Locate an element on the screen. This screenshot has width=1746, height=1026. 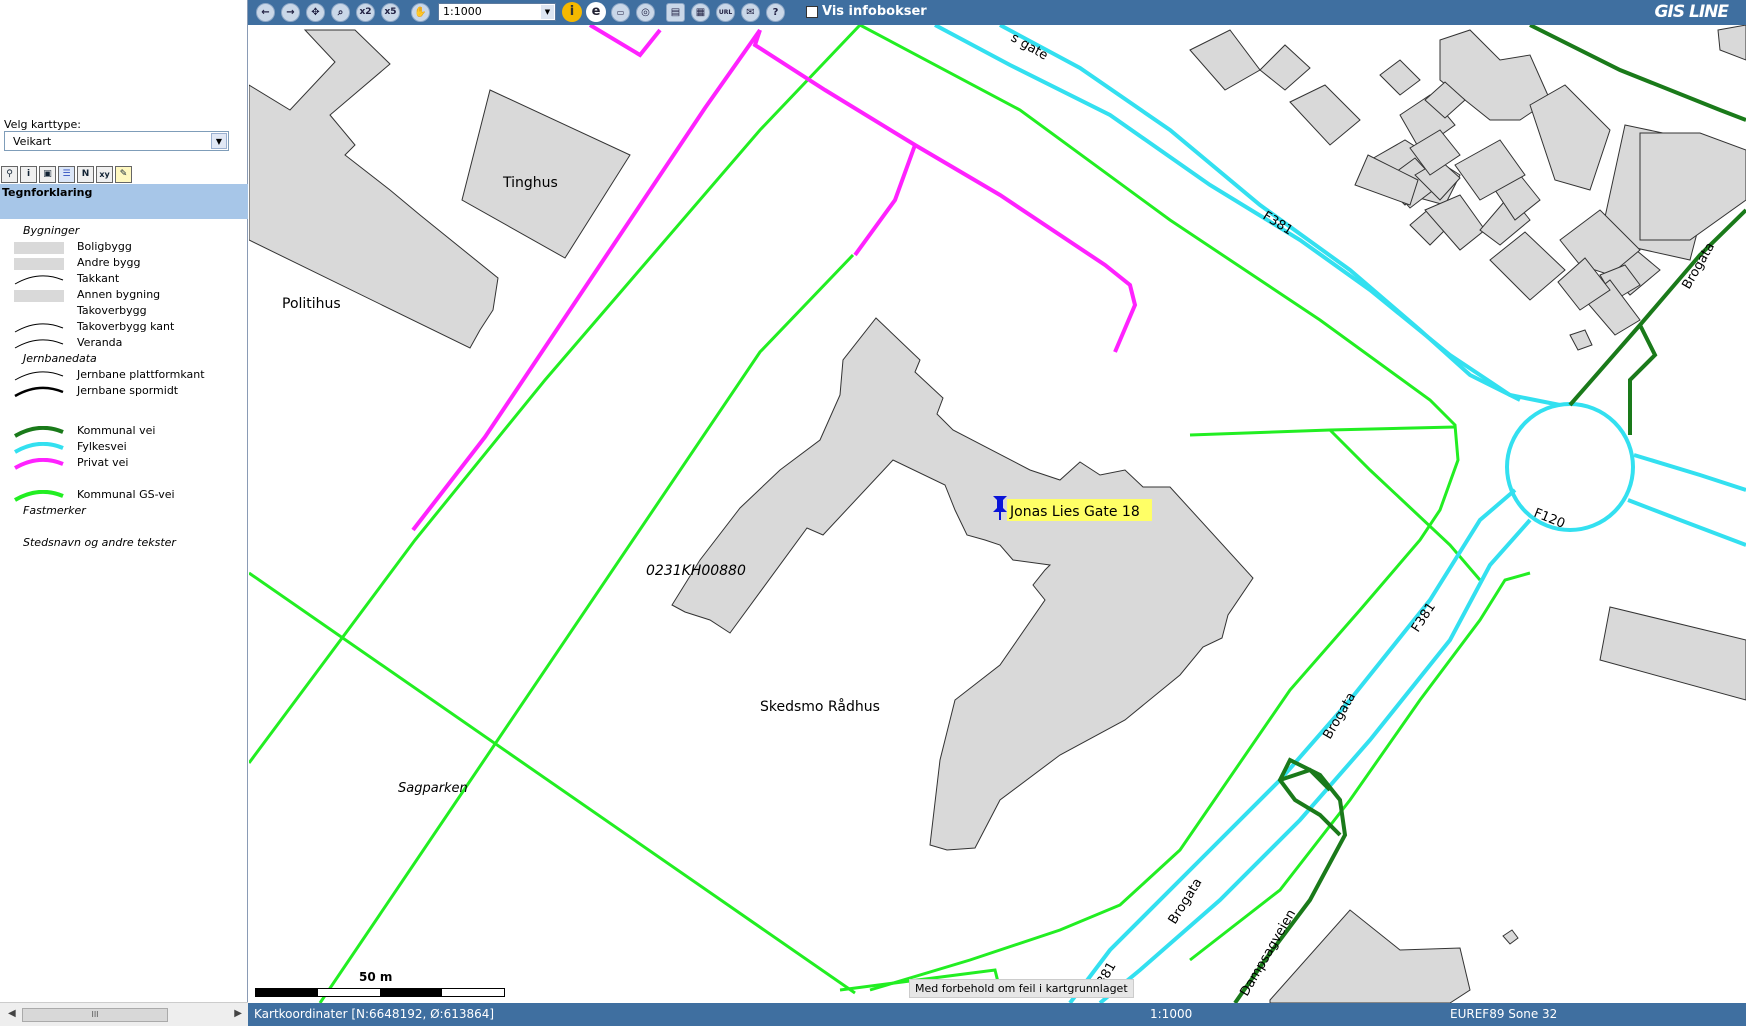
legend-label: Kommunal vei is located at coordinates (116, 430).